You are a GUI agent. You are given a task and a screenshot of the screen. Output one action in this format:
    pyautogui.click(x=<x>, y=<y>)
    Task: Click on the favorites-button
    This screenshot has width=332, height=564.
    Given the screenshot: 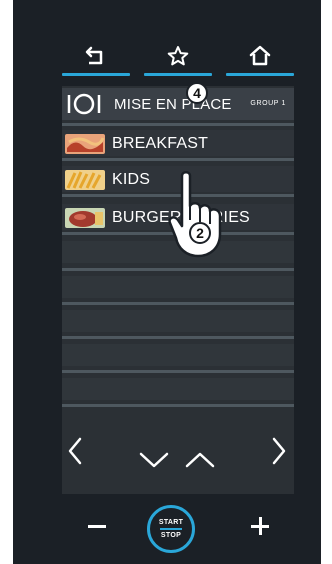 What is the action you would take?
    pyautogui.click(x=178, y=57)
    